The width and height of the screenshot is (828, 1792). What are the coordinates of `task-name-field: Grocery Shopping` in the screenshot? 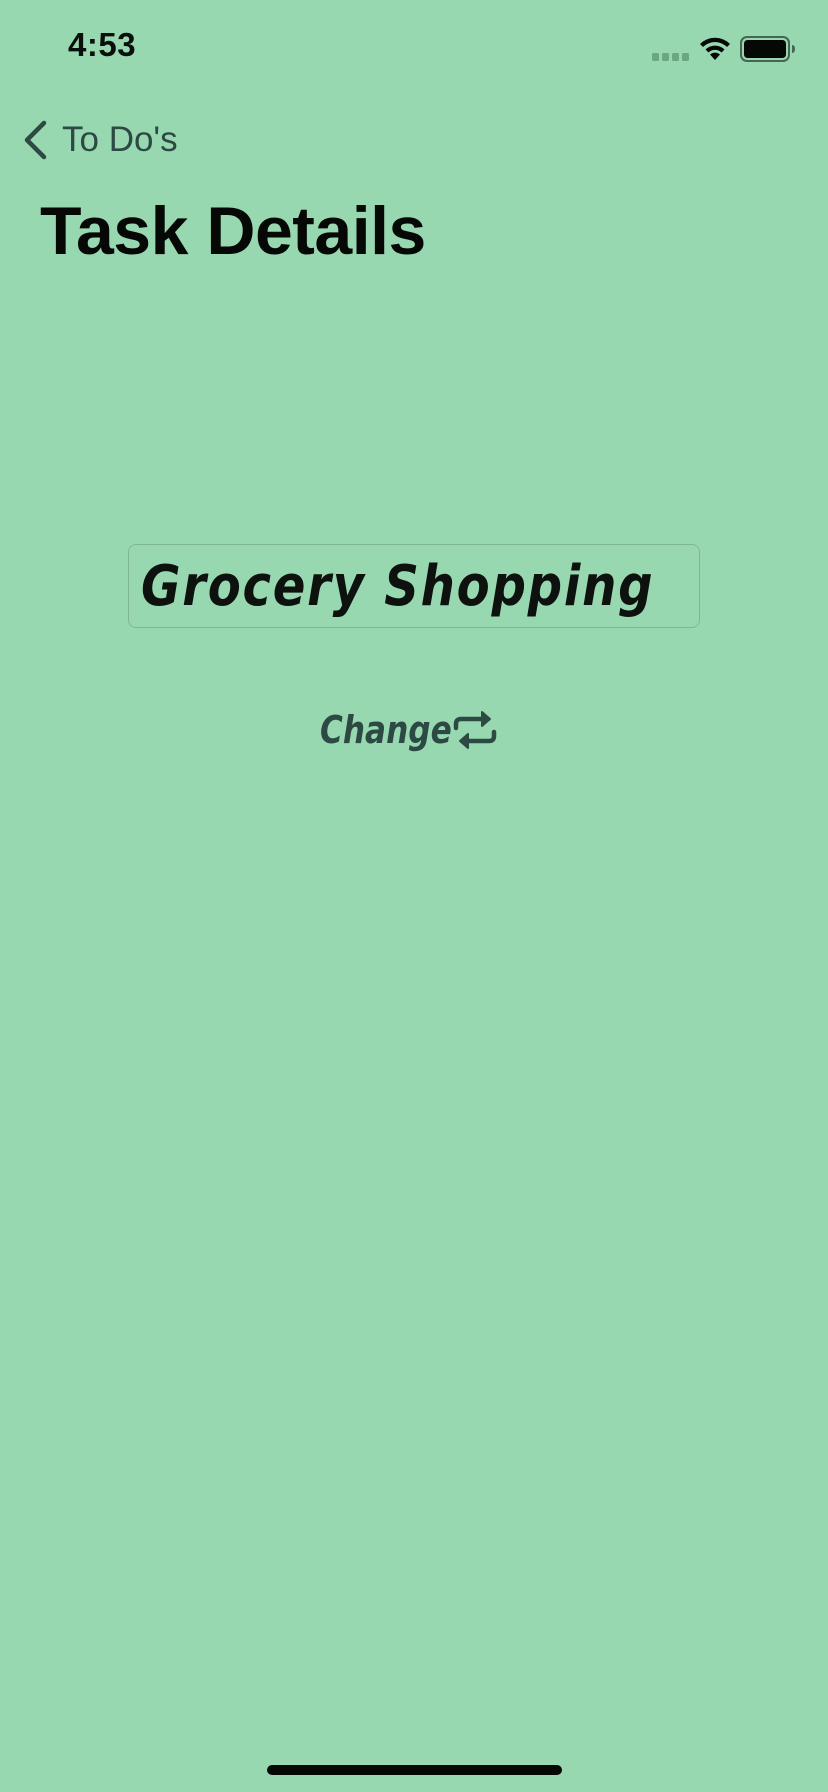 It's located at (414, 586).